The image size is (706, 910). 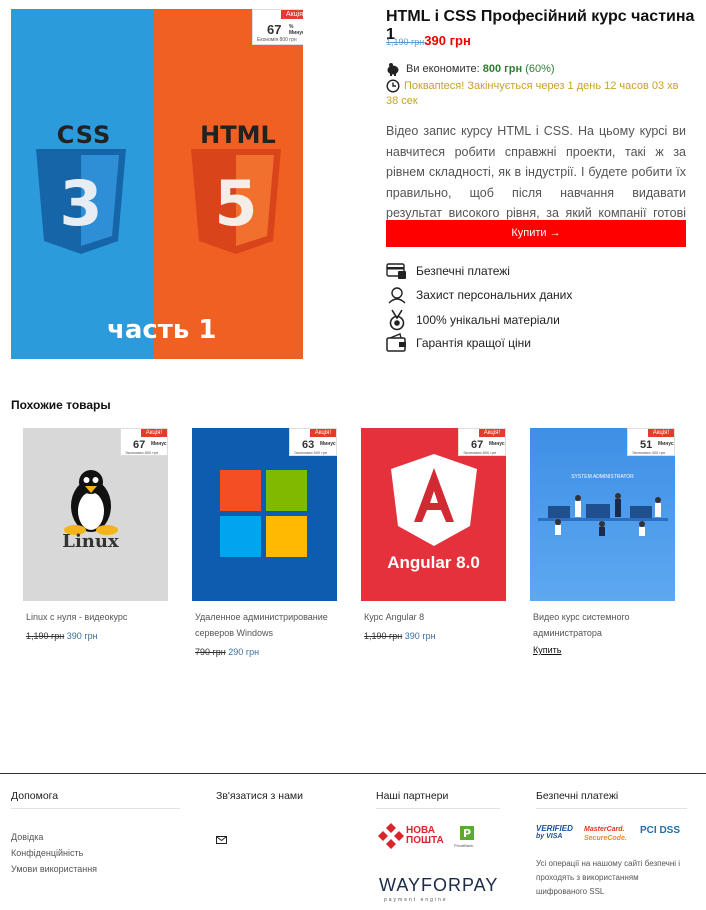 What do you see at coordinates (244, 652) in the screenshot?
I see `new-price: 290 грн` at bounding box center [244, 652].